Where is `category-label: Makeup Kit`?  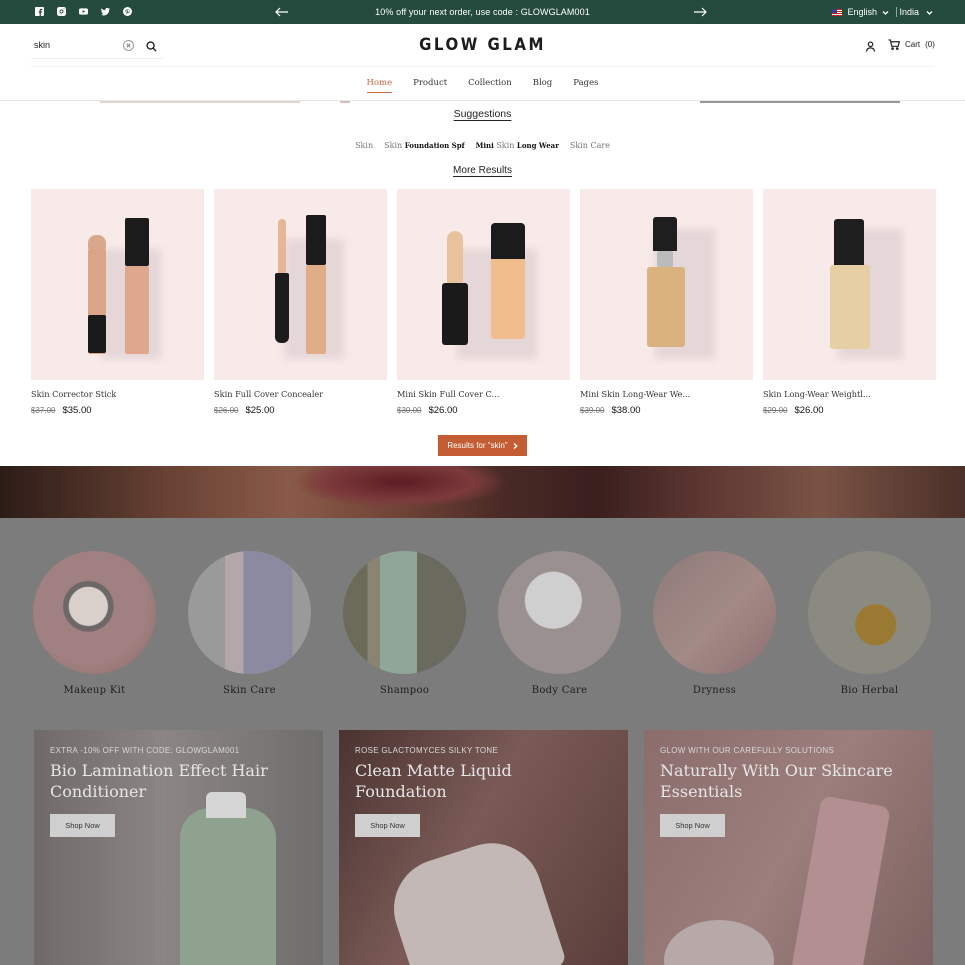
category-label: Makeup Kit is located at coordinates (95, 690).